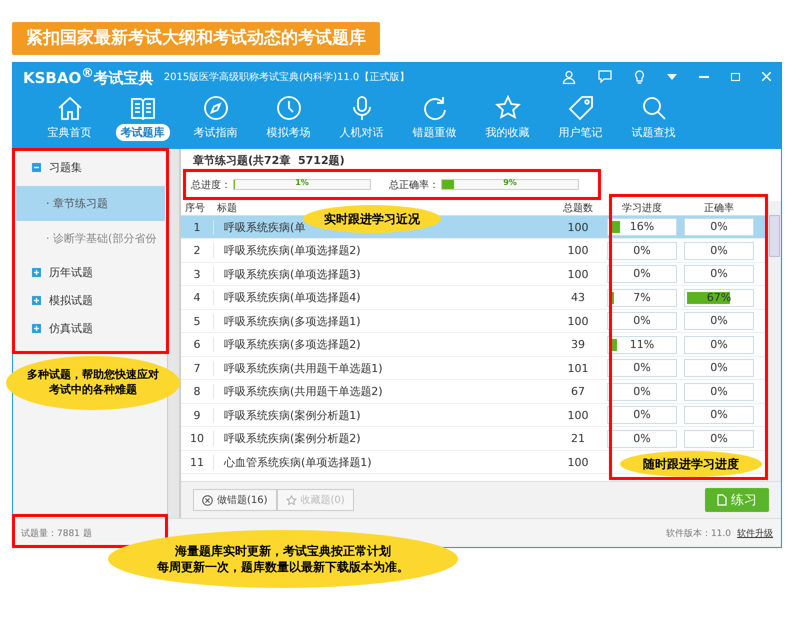  What do you see at coordinates (207, 500) in the screenshot?
I see `close-circle-icon` at bounding box center [207, 500].